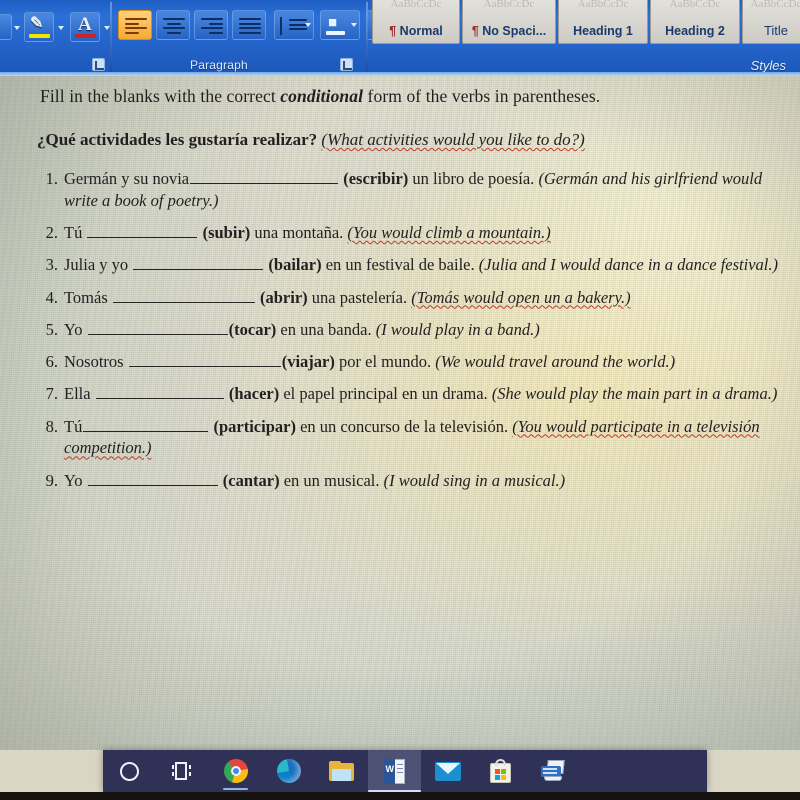 The image size is (800, 800). What do you see at coordinates (500, 771) in the screenshot?
I see `taskbar-item-microsoft-store` at bounding box center [500, 771].